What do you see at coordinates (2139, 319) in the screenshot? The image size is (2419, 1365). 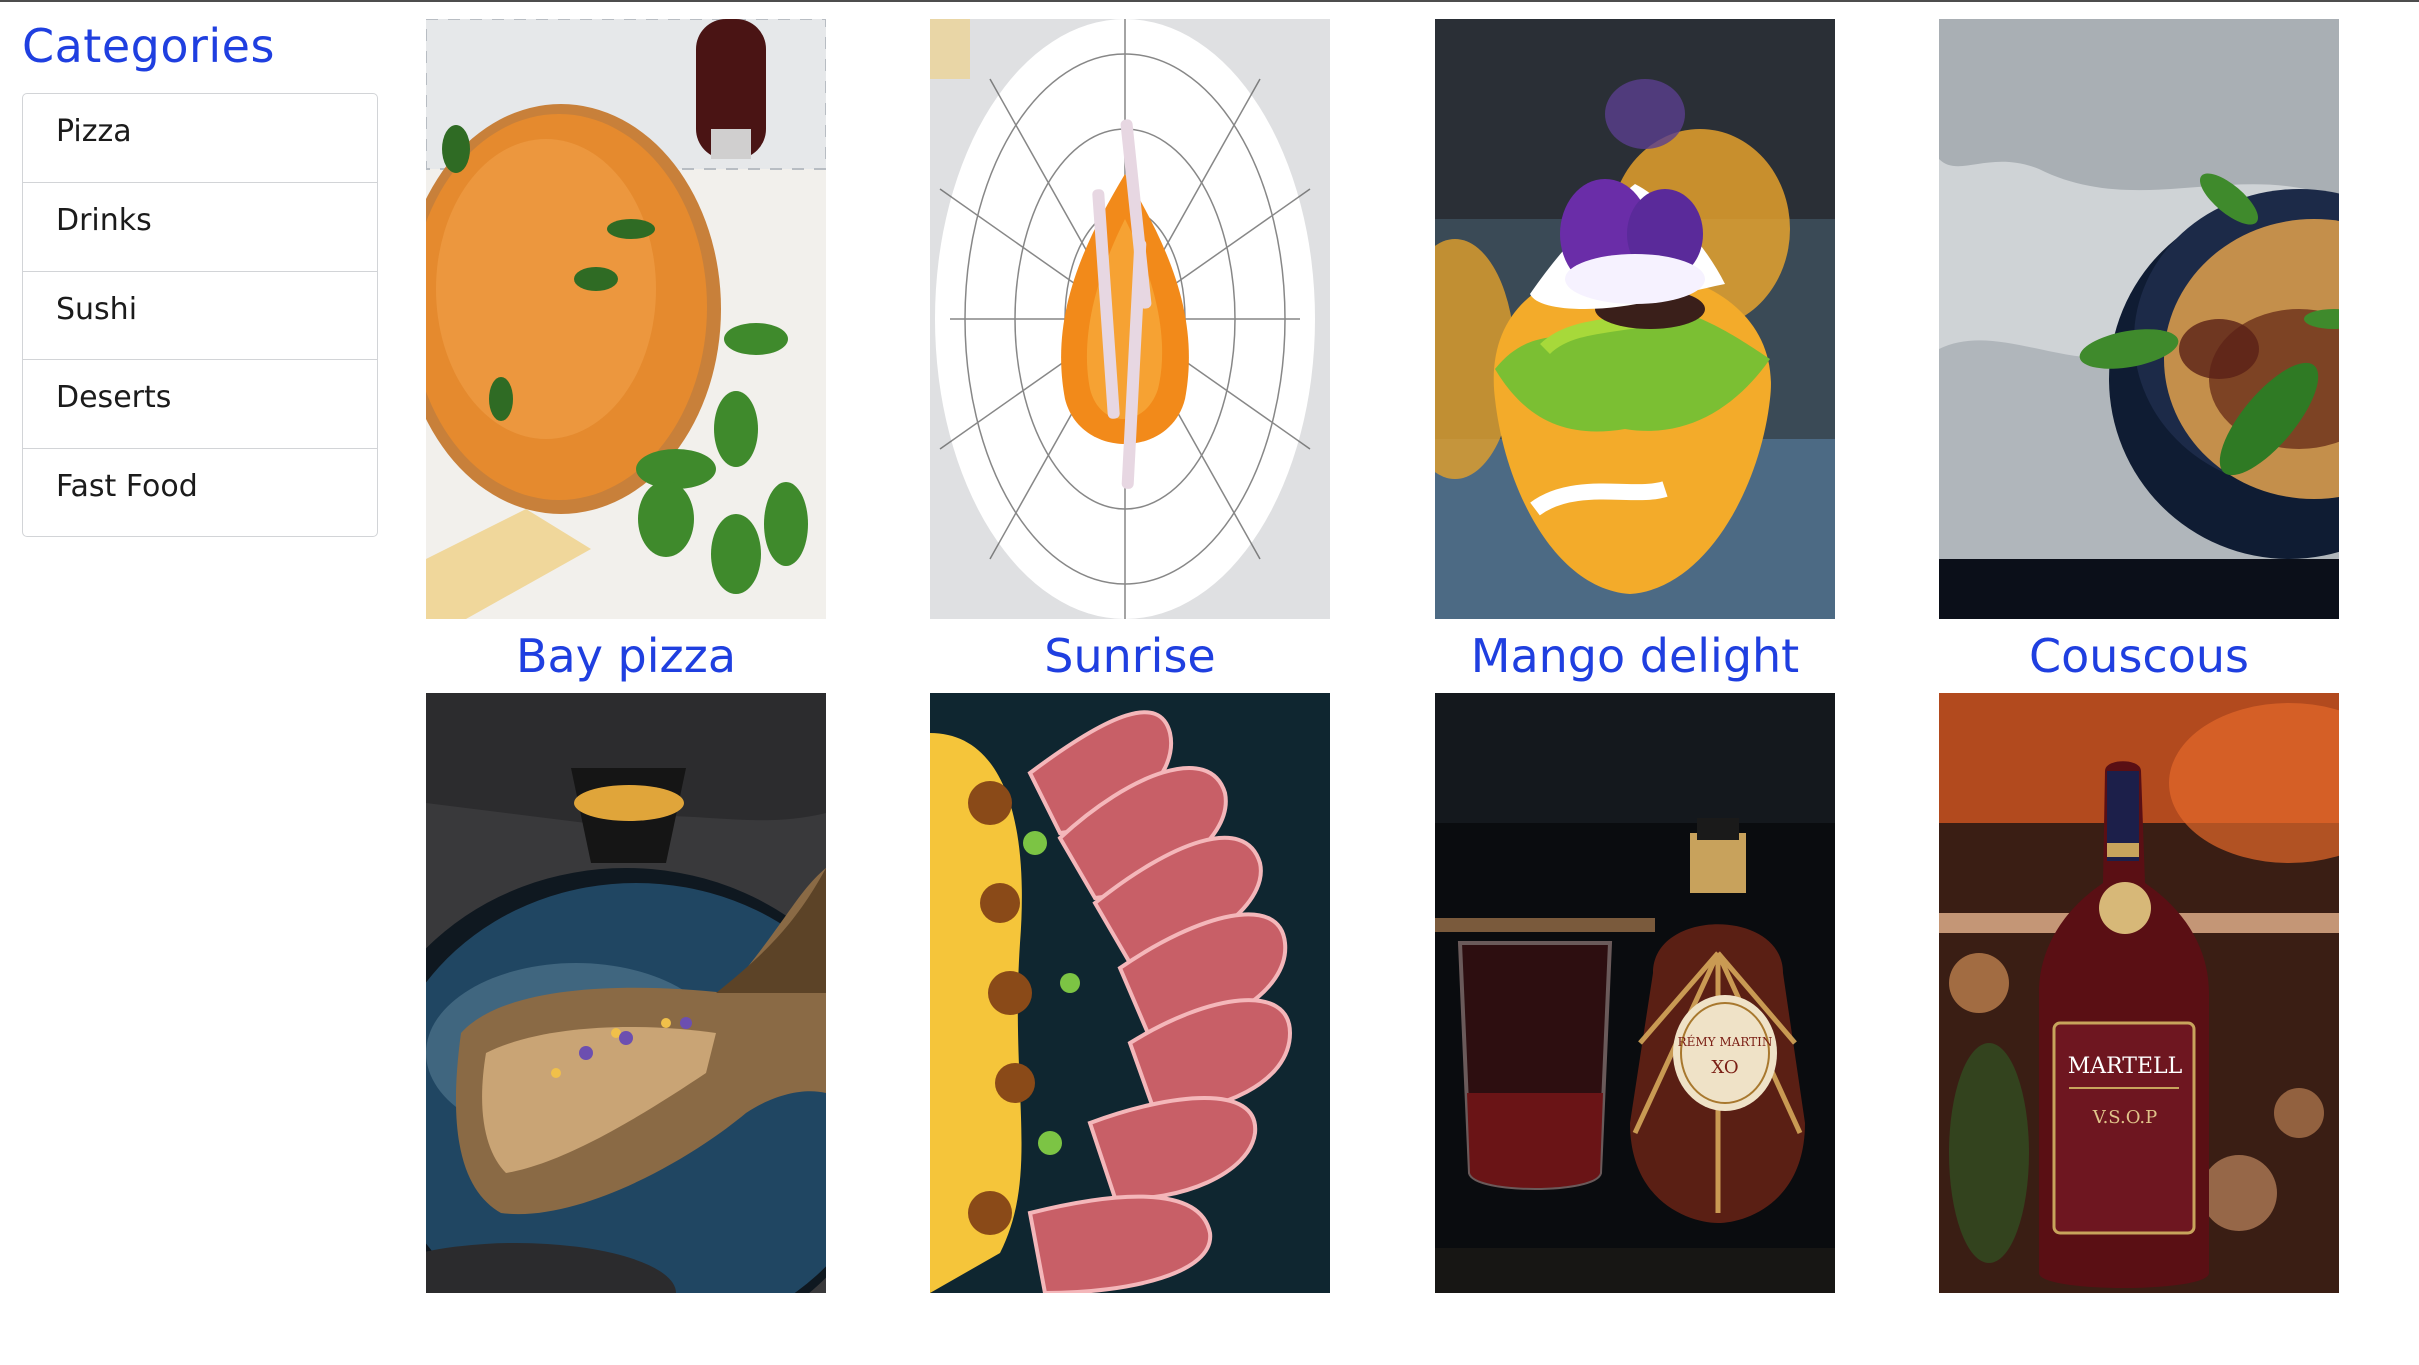 I see `couscous-bowl-photo` at bounding box center [2139, 319].